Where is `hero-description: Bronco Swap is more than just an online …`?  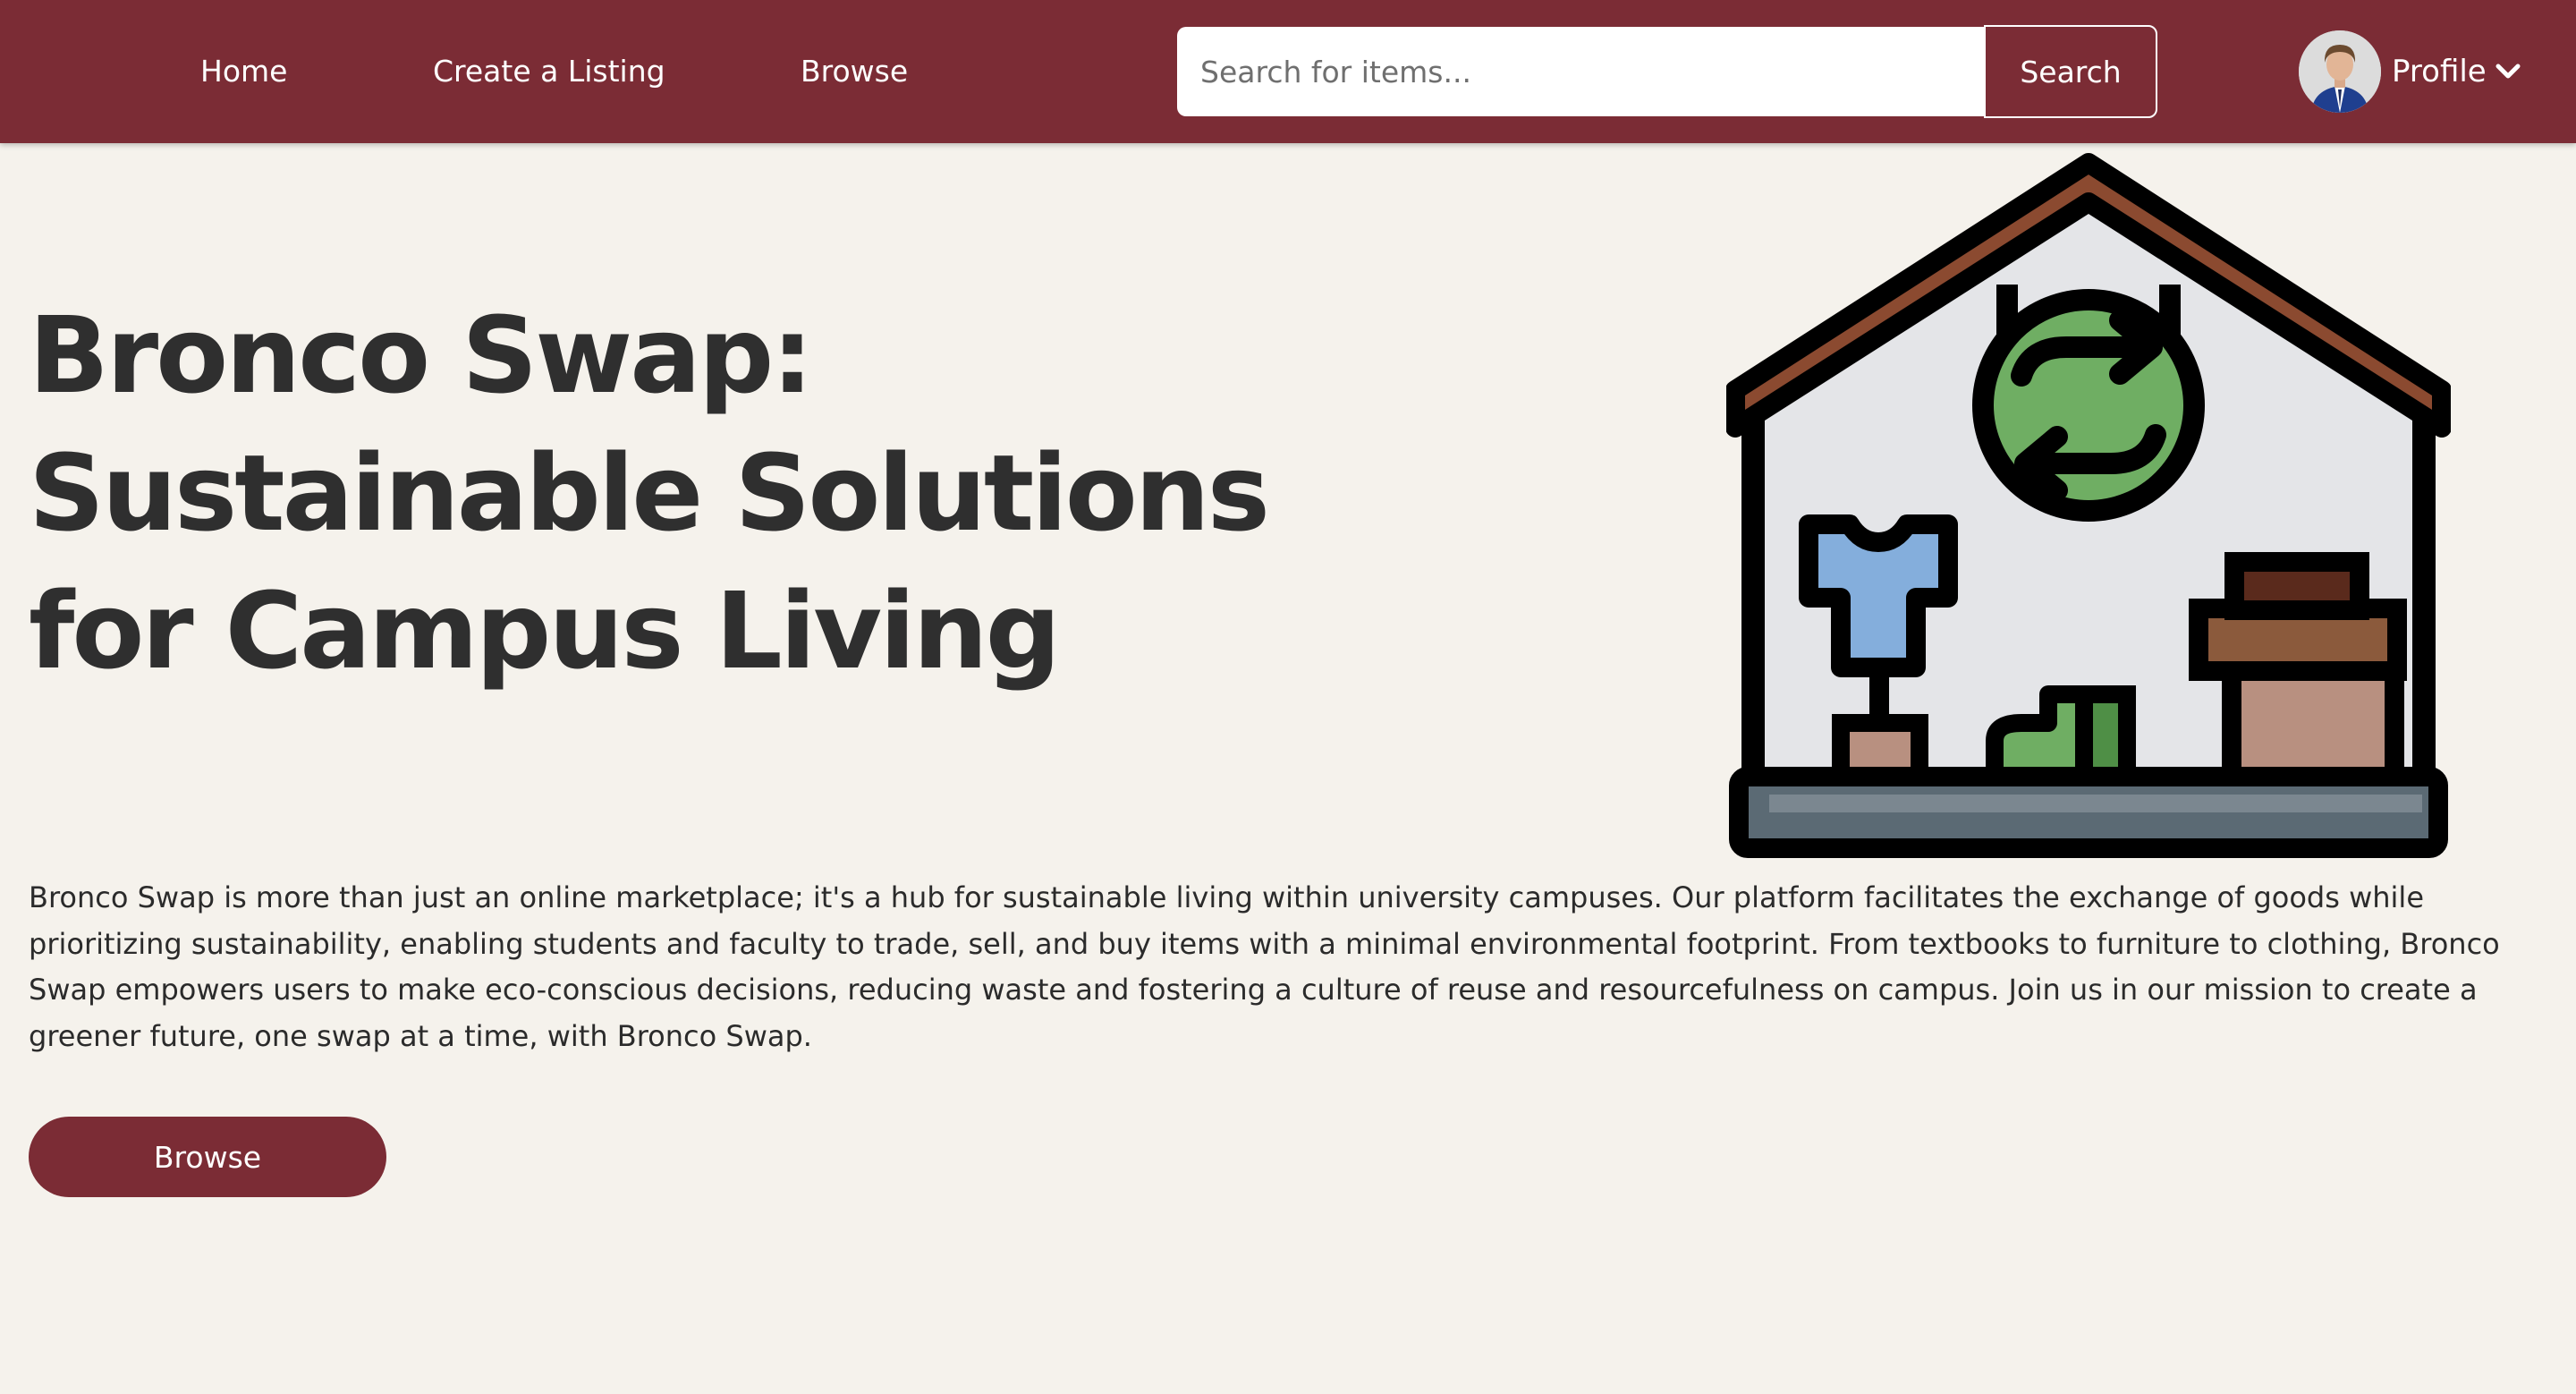
hero-description: Bronco Swap is more than just an online … is located at coordinates (1264, 966).